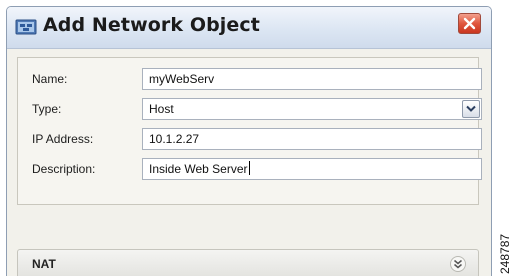 The width and height of the screenshot is (514, 276). Describe the element at coordinates (312, 169) in the screenshot. I see `description-field: Inside Web Server` at that location.